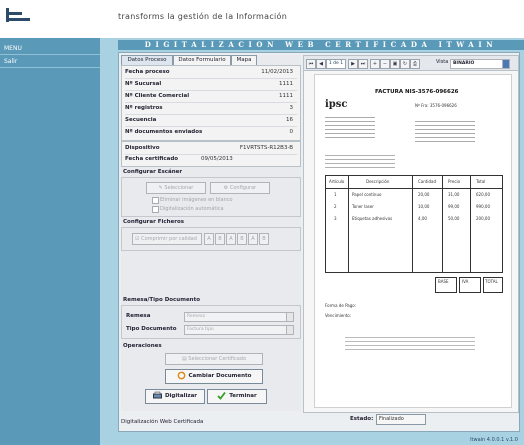 This screenshot has width=524, height=445. I want to click on select-certificate-button: ▤ Seleccionar Certificado, so click(214, 359).